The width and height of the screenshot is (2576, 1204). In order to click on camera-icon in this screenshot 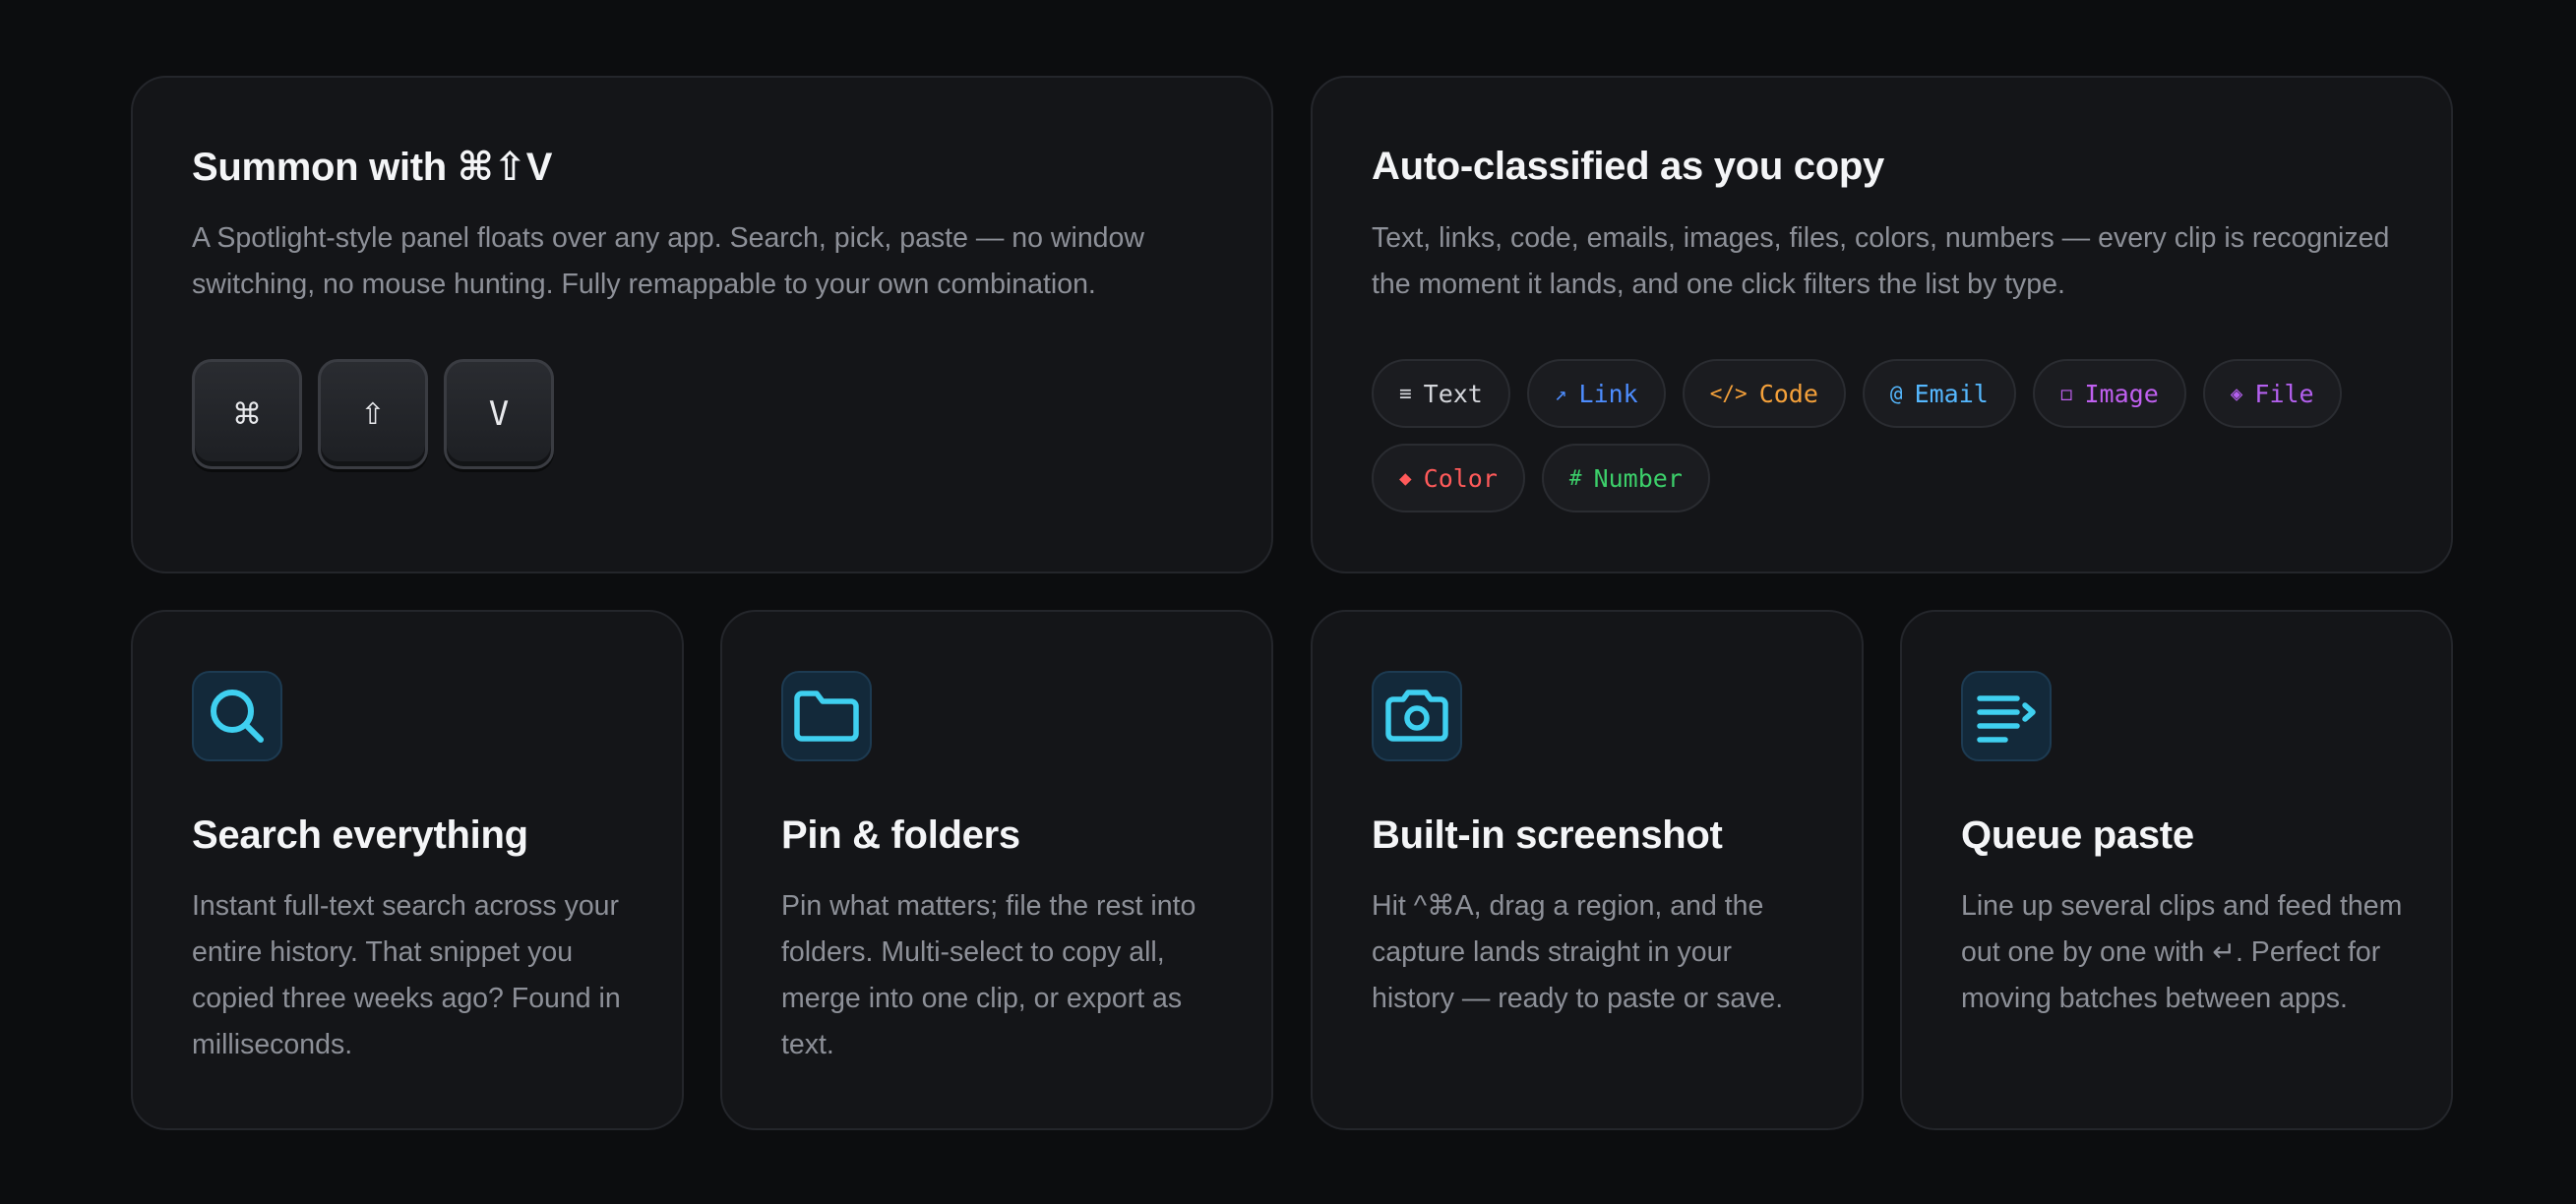, I will do `click(1417, 716)`.